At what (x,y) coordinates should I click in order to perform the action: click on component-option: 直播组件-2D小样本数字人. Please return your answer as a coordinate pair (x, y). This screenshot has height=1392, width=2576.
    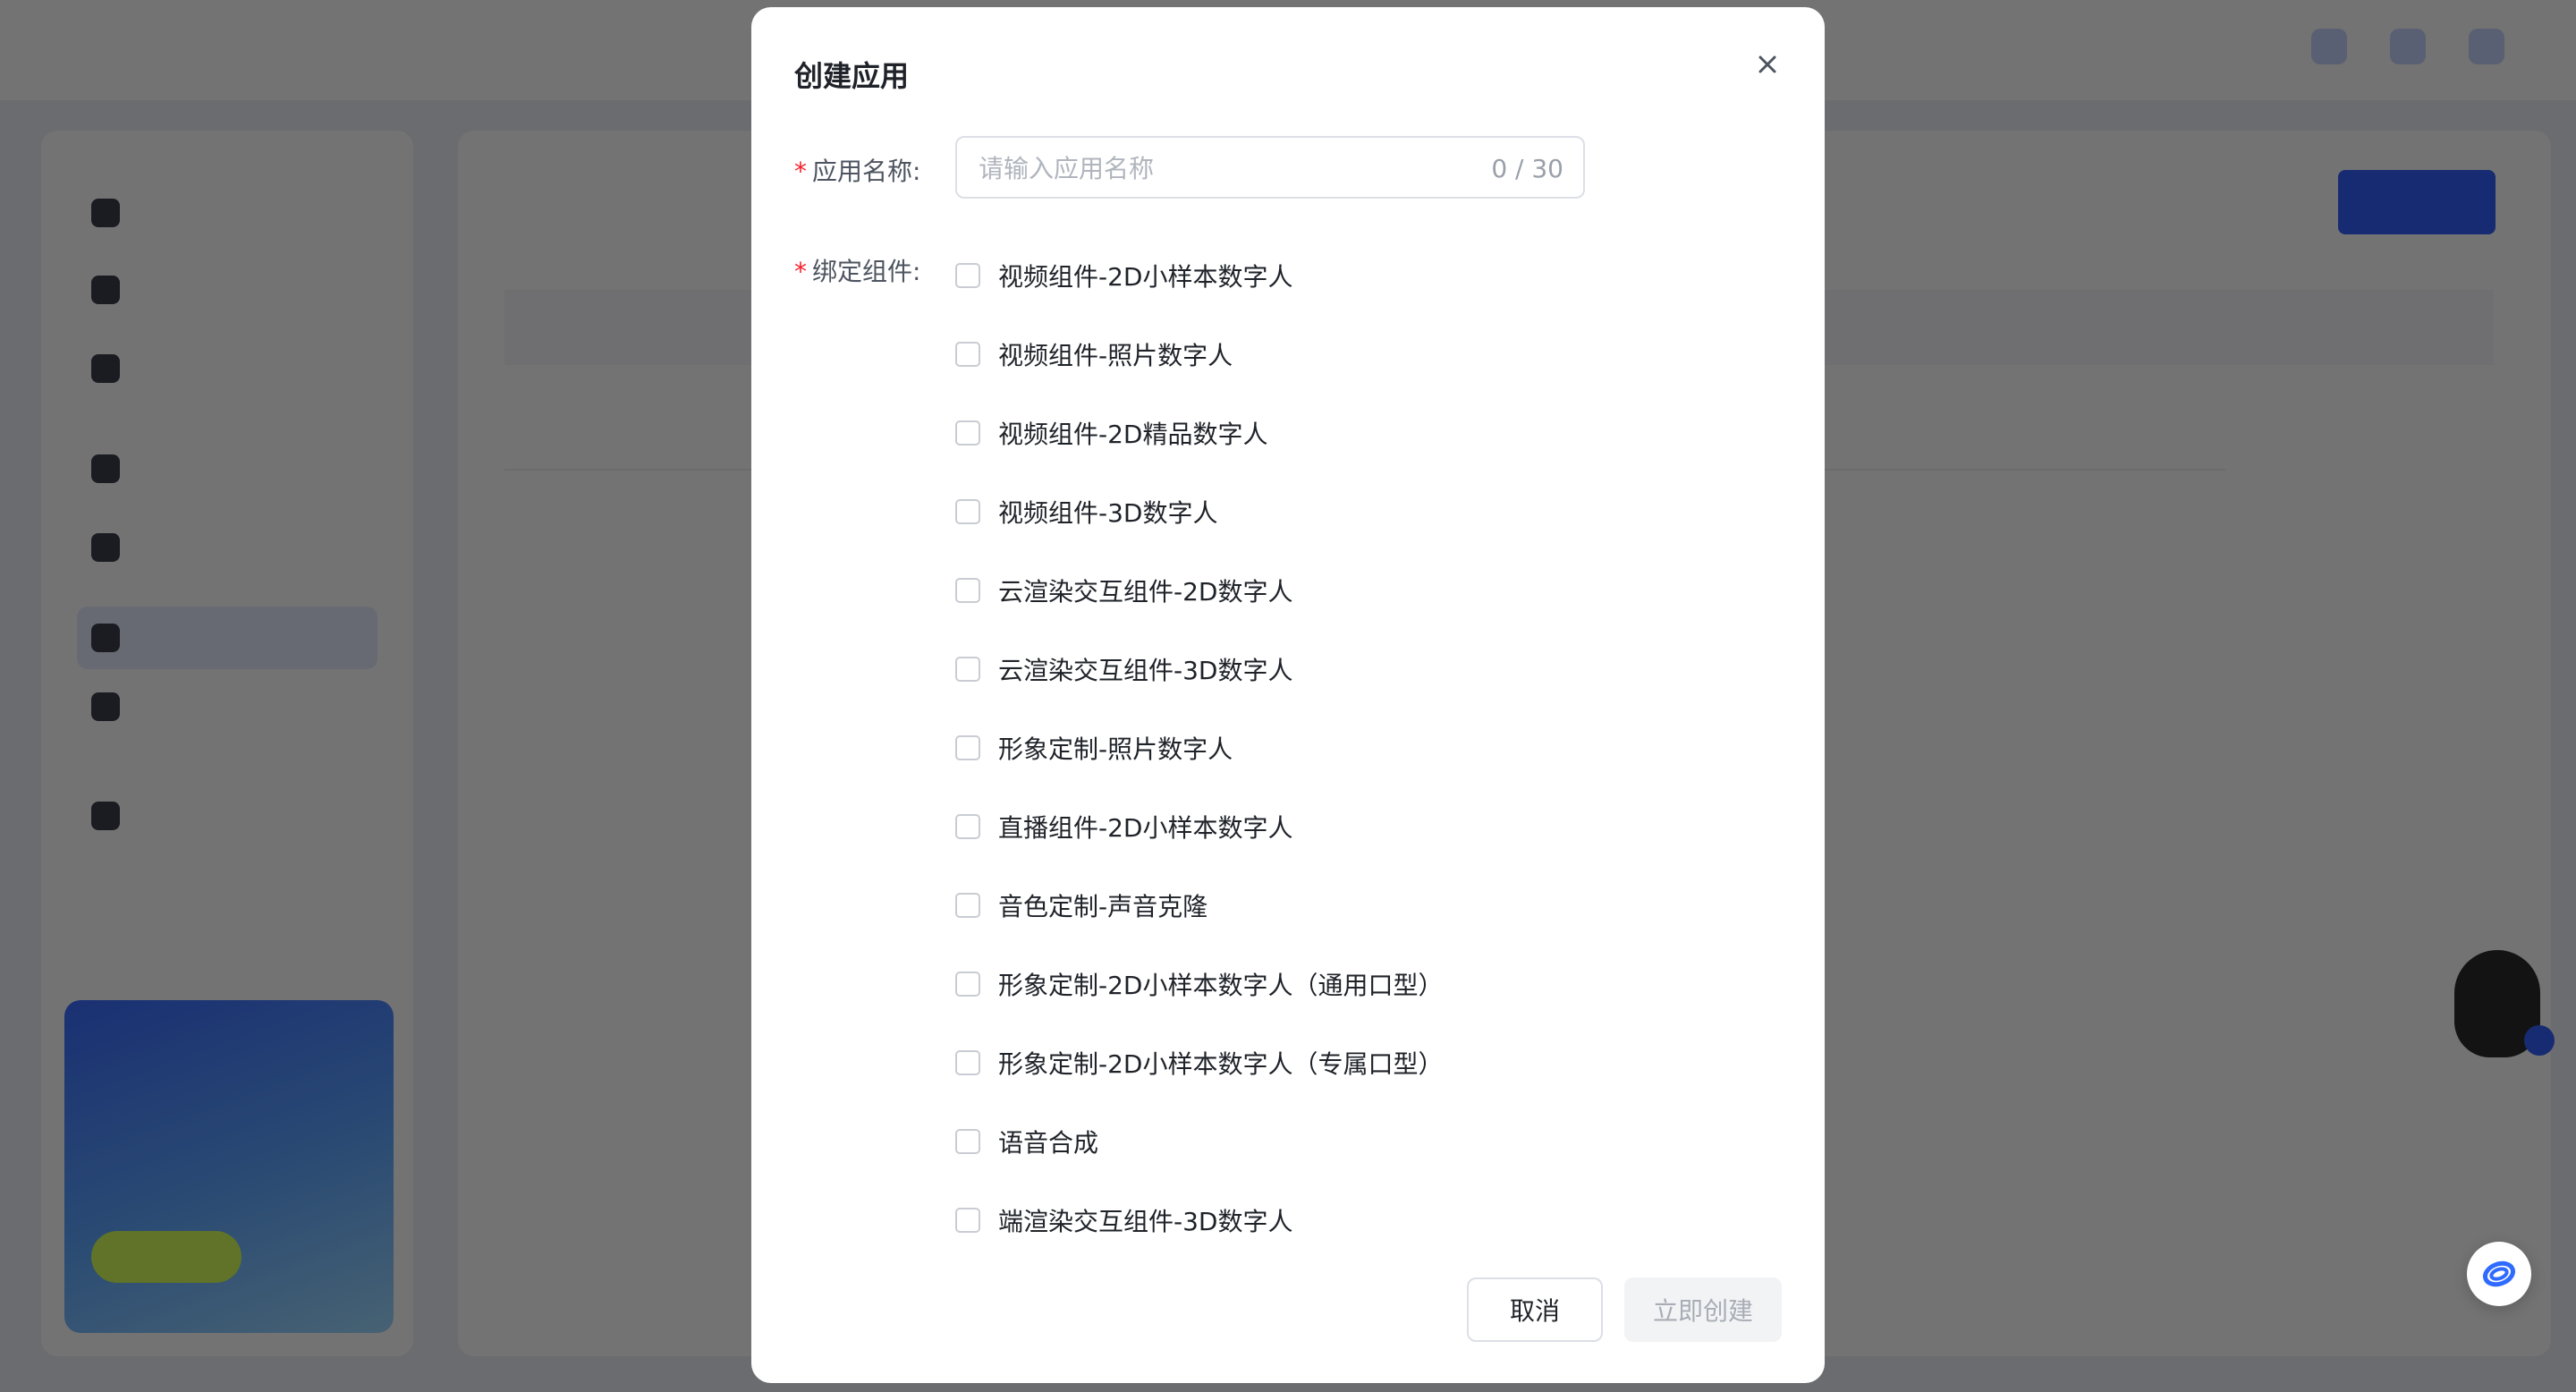
    Looking at the image, I should click on (1123, 826).